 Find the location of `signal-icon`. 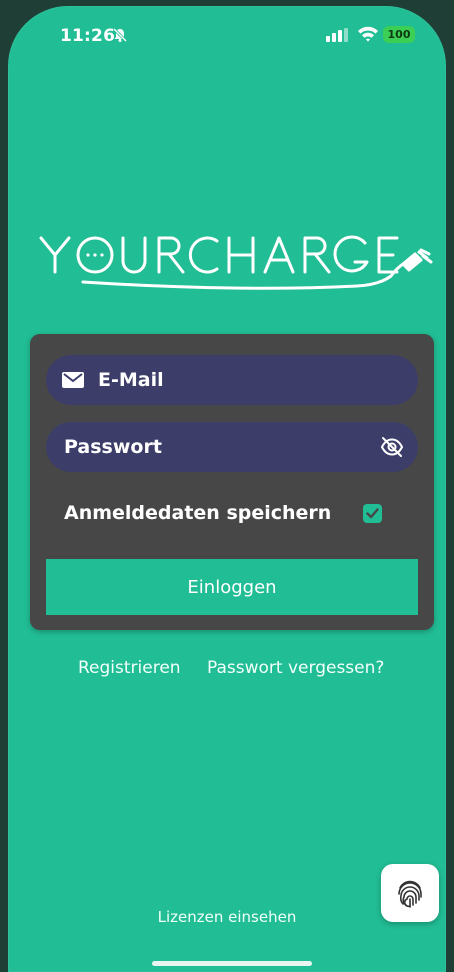

signal-icon is located at coordinates (337, 35).